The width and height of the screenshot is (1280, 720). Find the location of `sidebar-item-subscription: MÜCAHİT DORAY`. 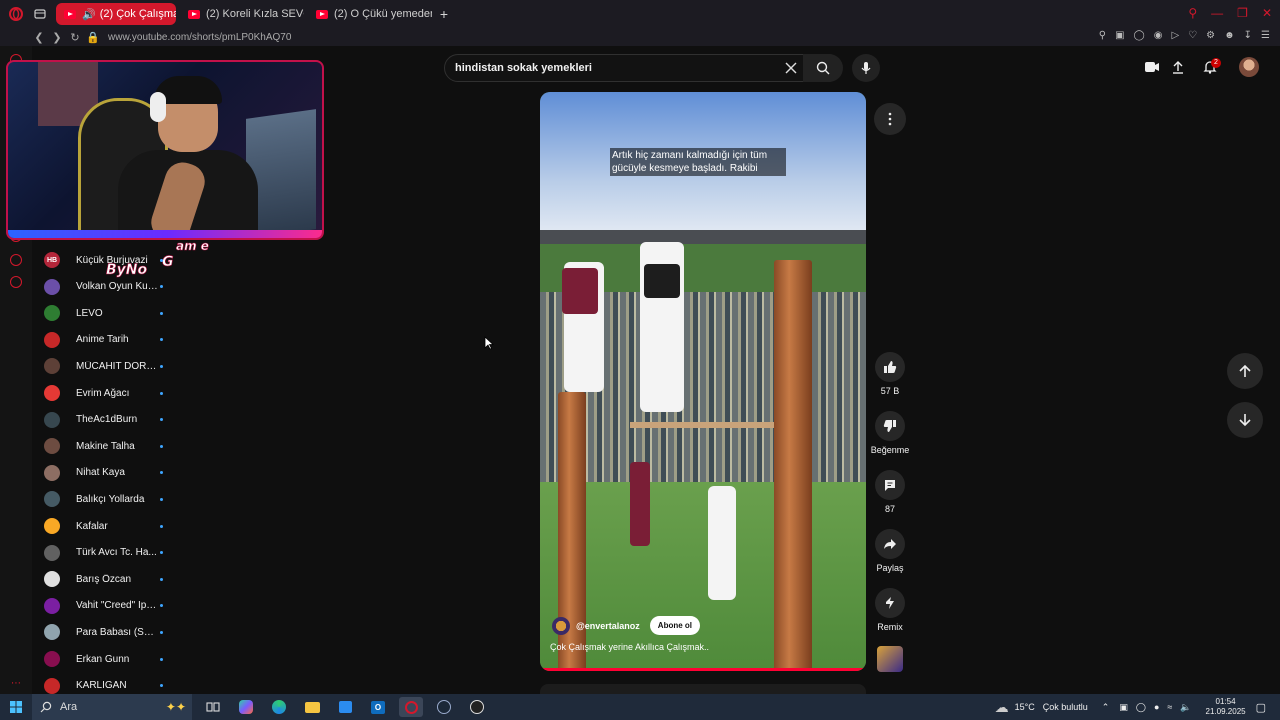

sidebar-item-subscription: MÜCAHİT DORAY is located at coordinates (114, 366).